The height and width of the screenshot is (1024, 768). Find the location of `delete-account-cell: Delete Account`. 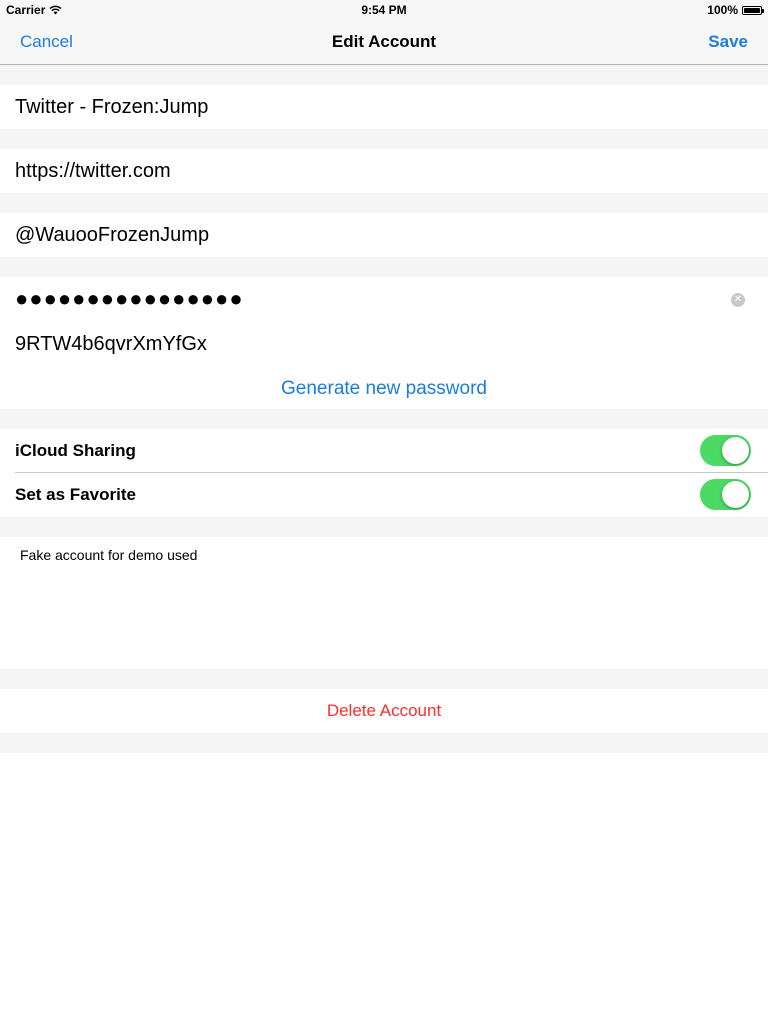

delete-account-cell: Delete Account is located at coordinates (384, 711).